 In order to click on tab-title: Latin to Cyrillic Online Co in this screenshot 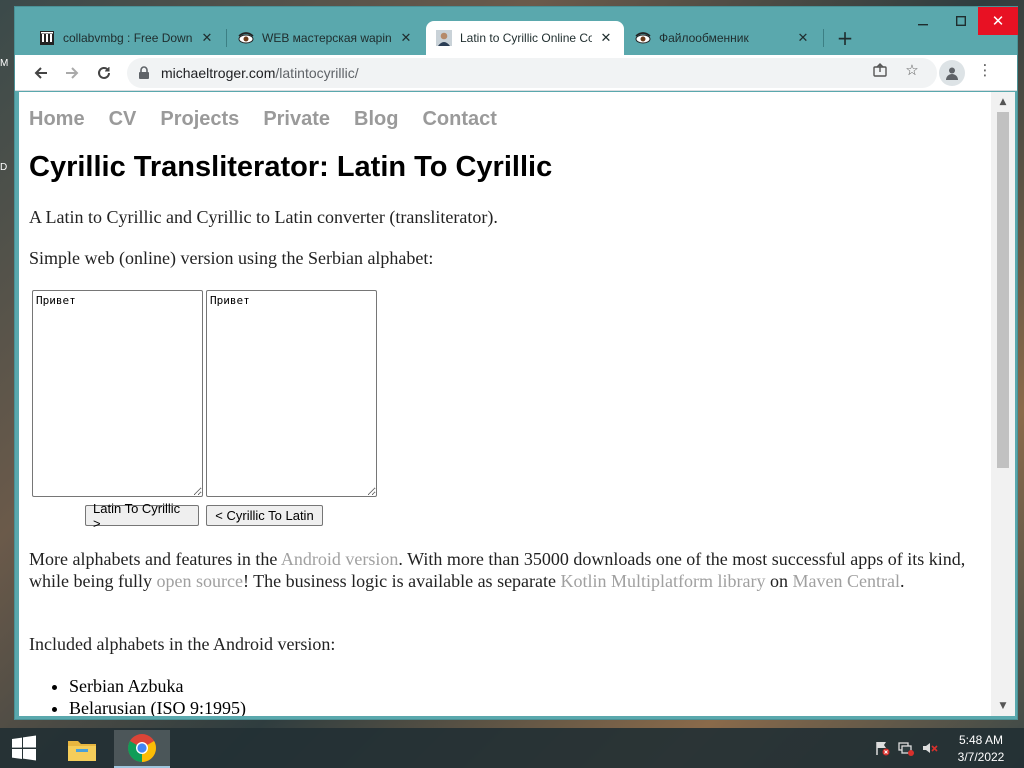, I will do `click(526, 38)`.